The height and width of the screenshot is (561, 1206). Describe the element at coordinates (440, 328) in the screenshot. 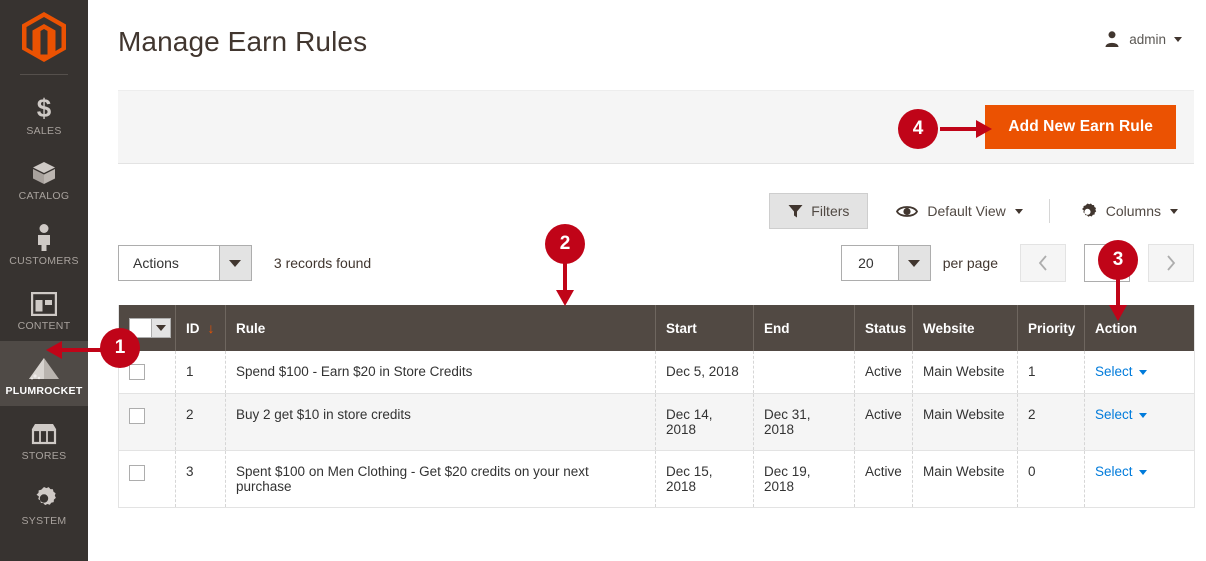

I see `grid-header-rule: Rule` at that location.